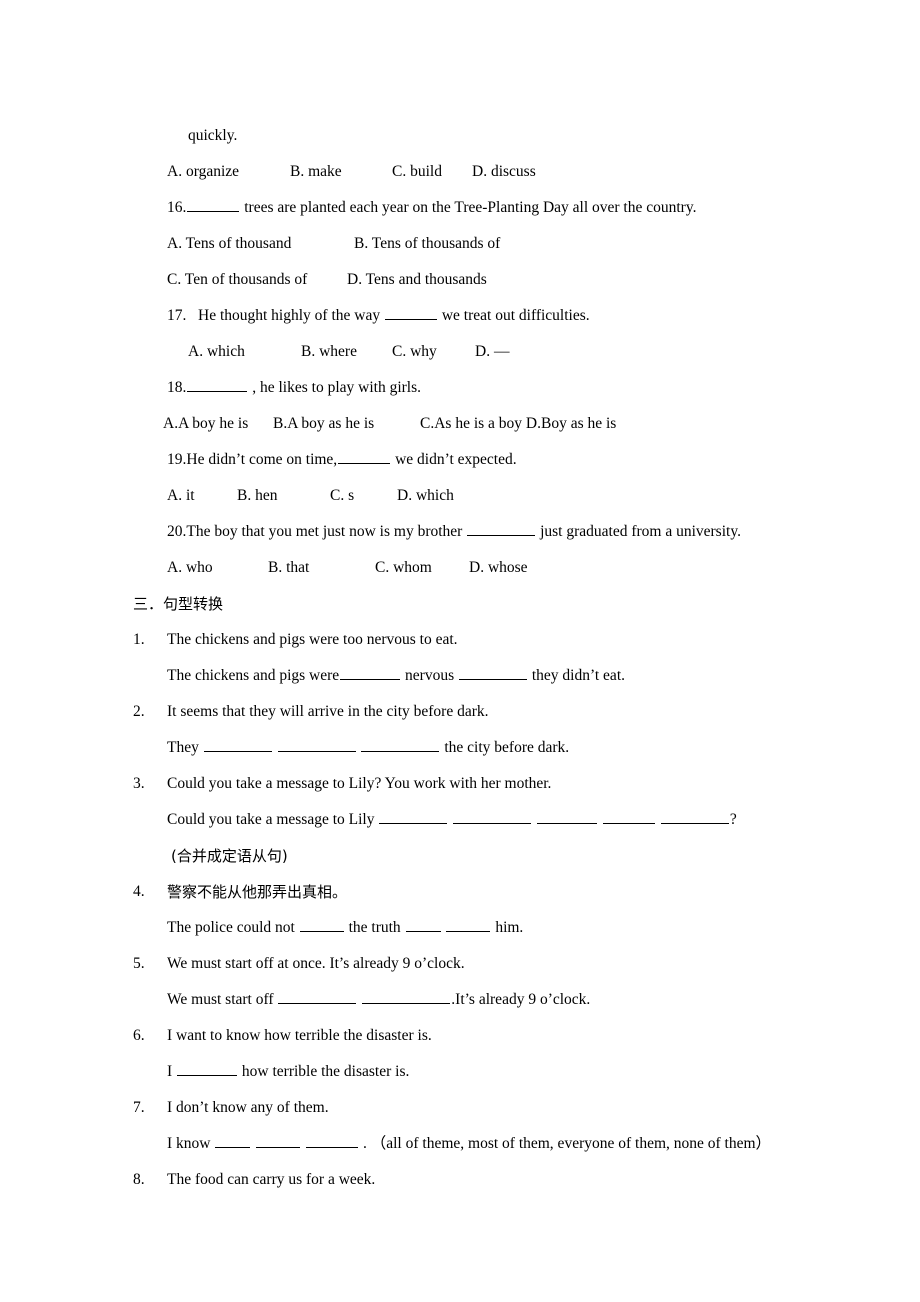 Image resolution: width=920 pixels, height=1302 pixels. Describe the element at coordinates (139, 1179) in the screenshot. I see `item-8-number: 8.` at that location.